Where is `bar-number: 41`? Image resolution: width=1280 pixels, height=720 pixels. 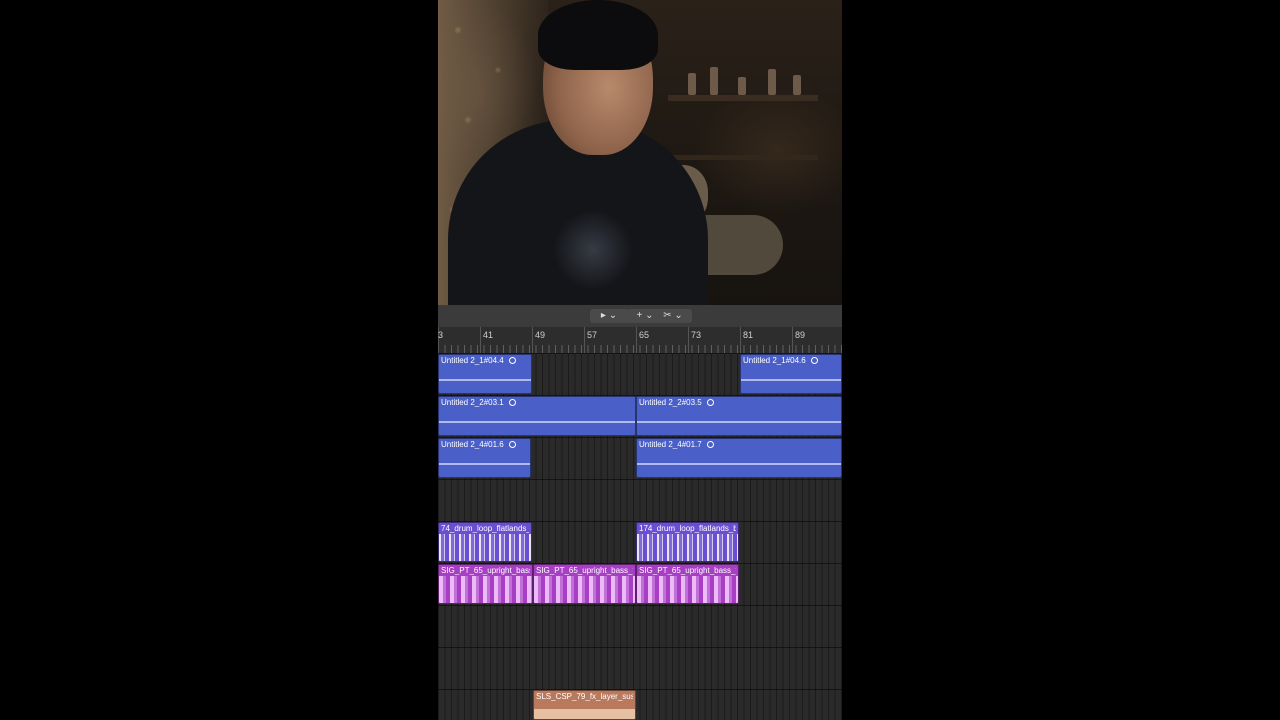
bar-number: 41 is located at coordinates (488, 335).